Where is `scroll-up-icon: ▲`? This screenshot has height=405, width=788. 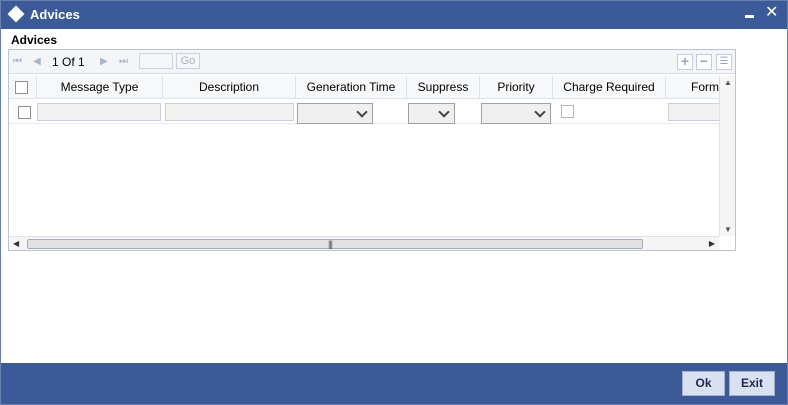
scroll-up-icon: ▲ is located at coordinates (728, 82).